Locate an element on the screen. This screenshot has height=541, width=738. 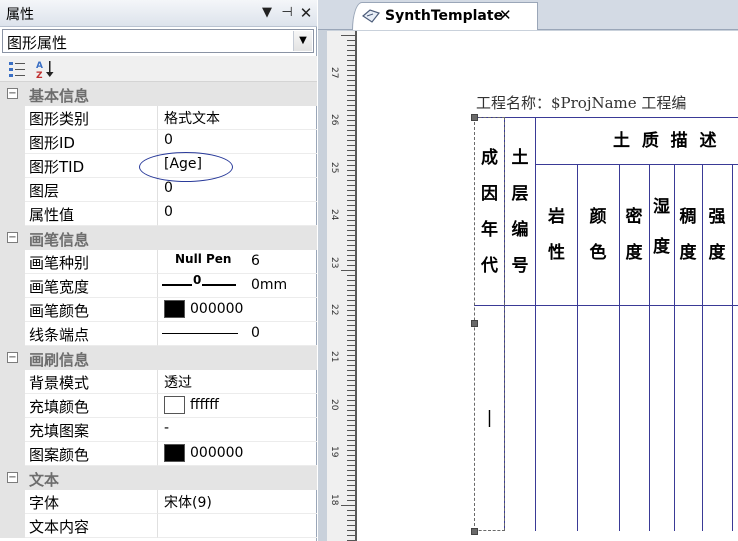
property-row: 画笔种别 Null Pen 6 is located at coordinates (158, 262).